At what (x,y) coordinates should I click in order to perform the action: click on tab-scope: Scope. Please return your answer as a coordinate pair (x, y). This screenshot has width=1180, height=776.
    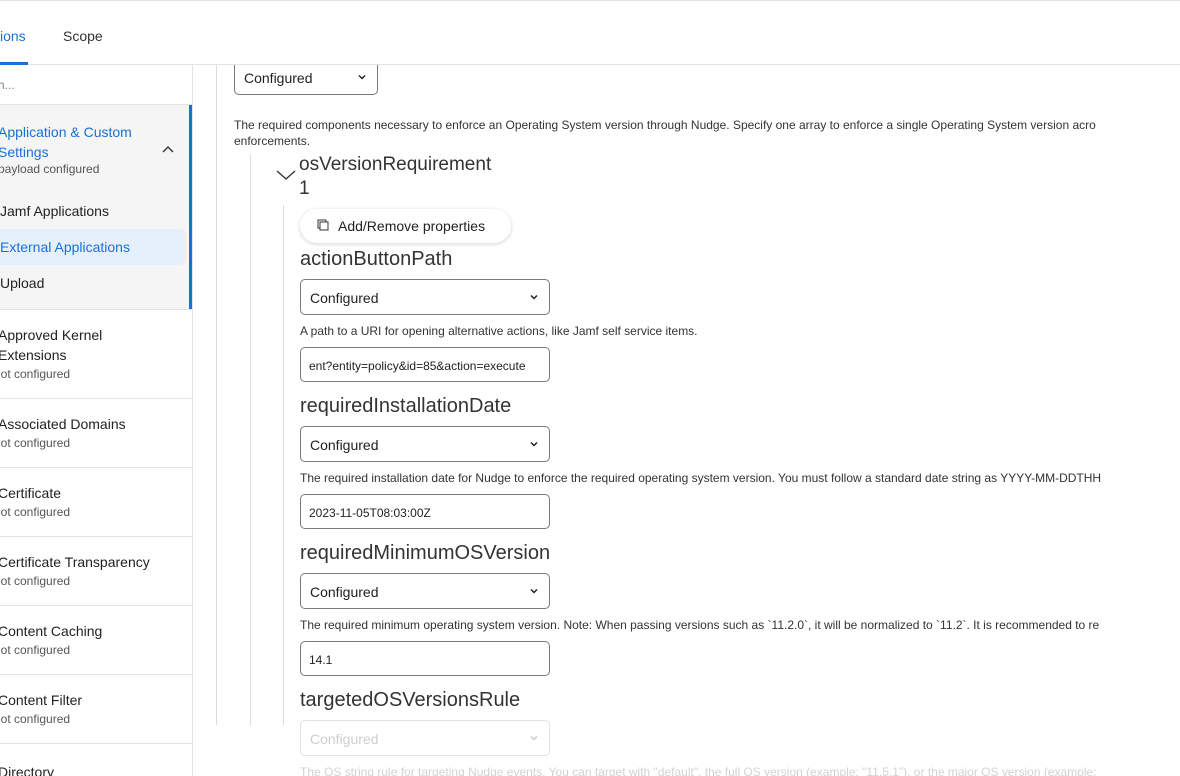
    Looking at the image, I should click on (83, 36).